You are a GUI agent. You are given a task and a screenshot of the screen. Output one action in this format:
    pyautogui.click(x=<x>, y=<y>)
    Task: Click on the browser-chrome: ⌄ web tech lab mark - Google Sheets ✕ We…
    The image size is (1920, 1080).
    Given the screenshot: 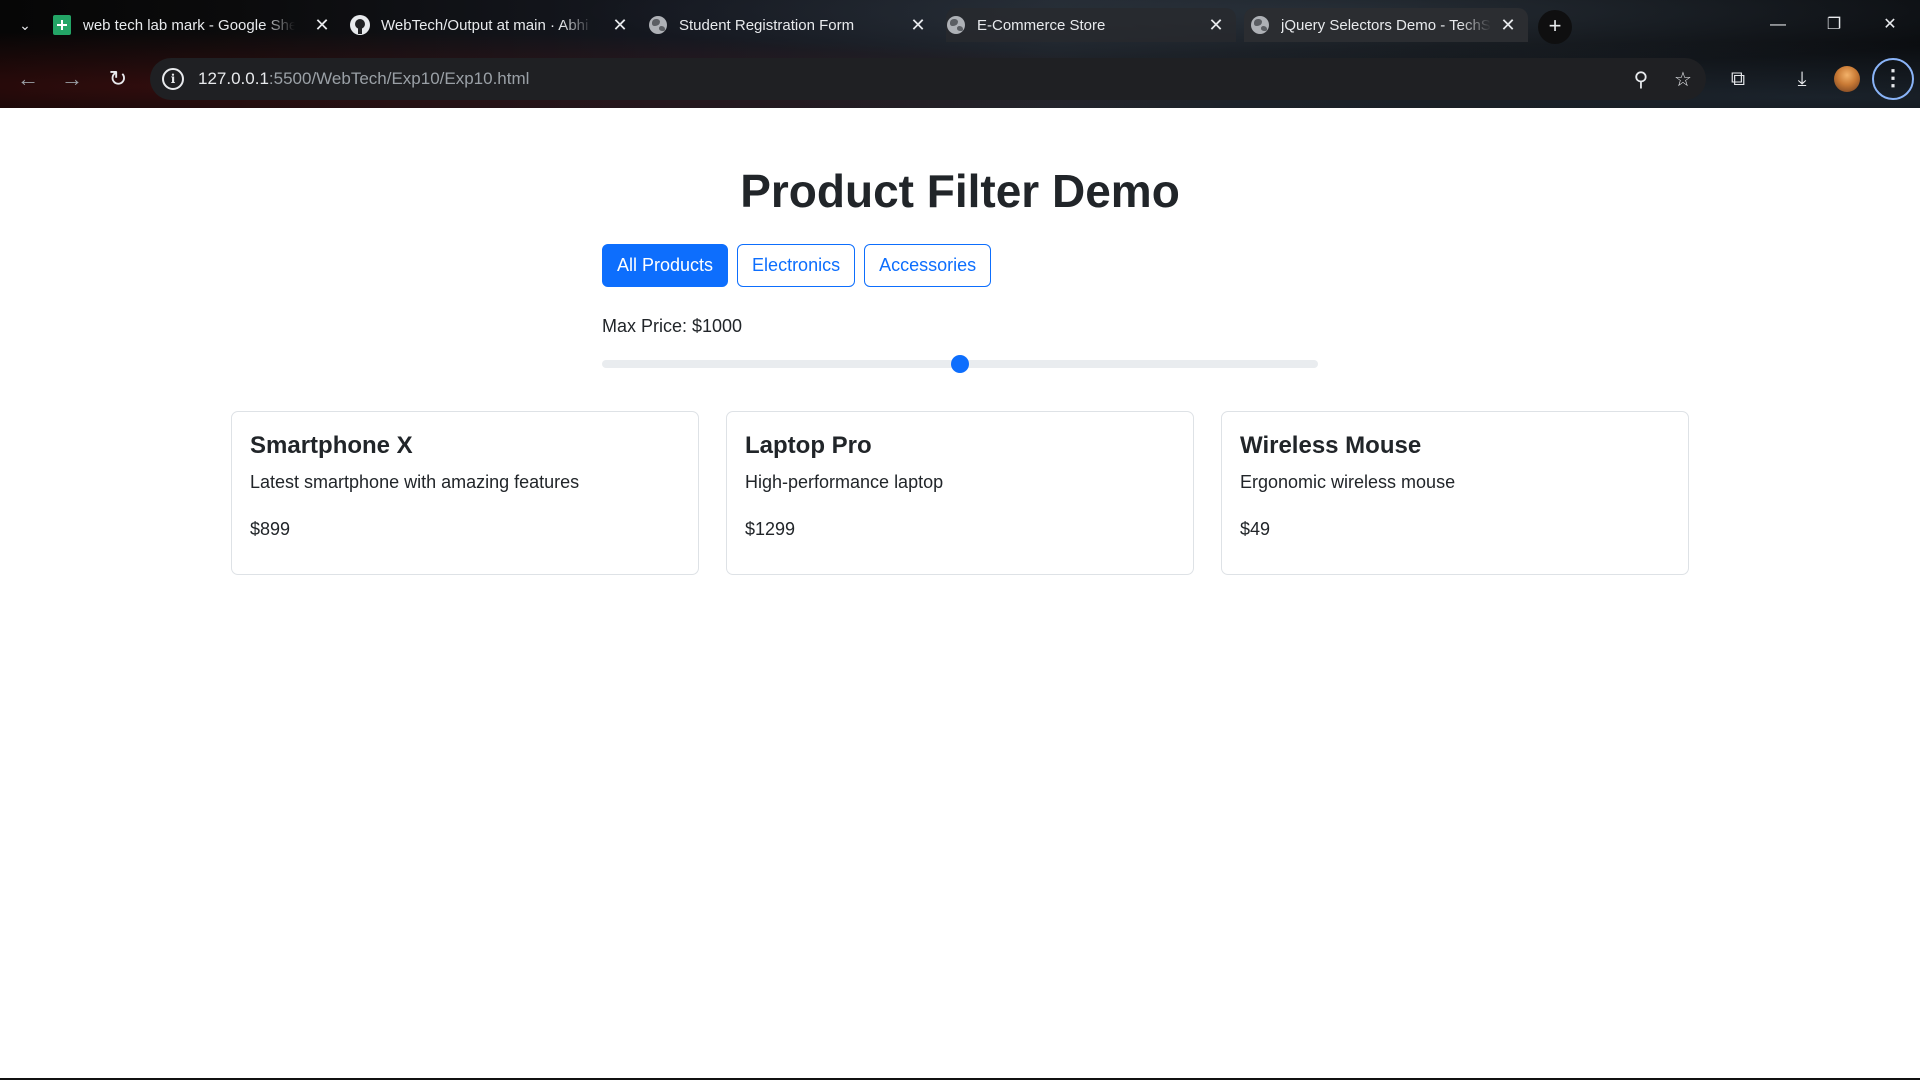 What is the action you would take?
    pyautogui.click(x=960, y=54)
    